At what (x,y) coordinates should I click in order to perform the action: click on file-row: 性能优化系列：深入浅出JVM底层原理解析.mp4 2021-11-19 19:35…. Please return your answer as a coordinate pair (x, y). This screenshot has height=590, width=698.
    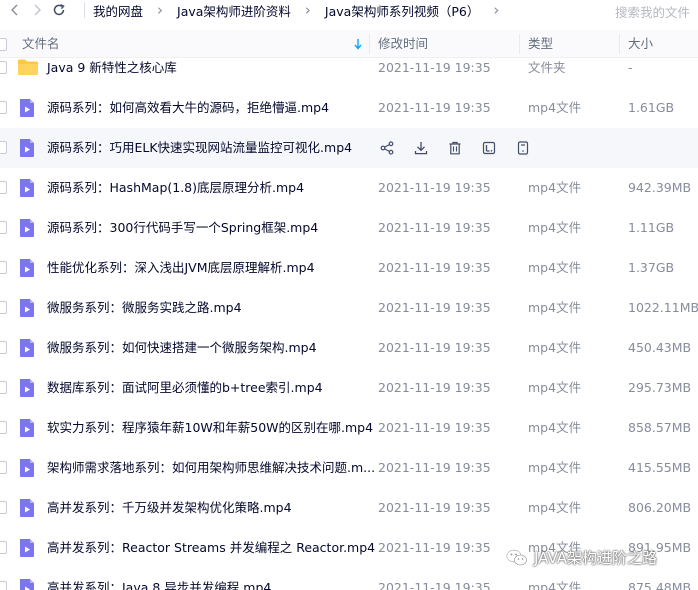
    Looking at the image, I should click on (349, 268).